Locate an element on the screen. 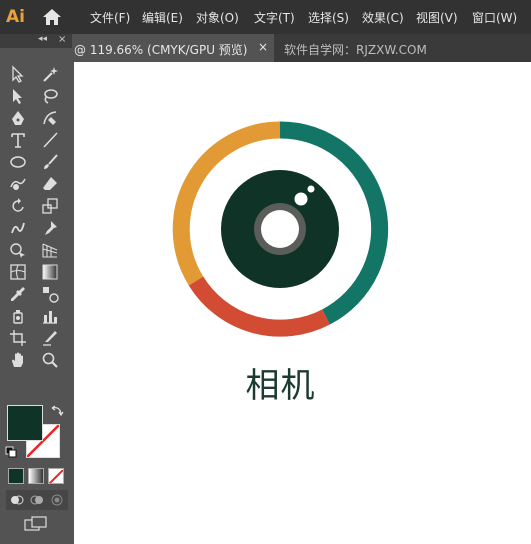  eyedropper-icon is located at coordinates (18, 294).